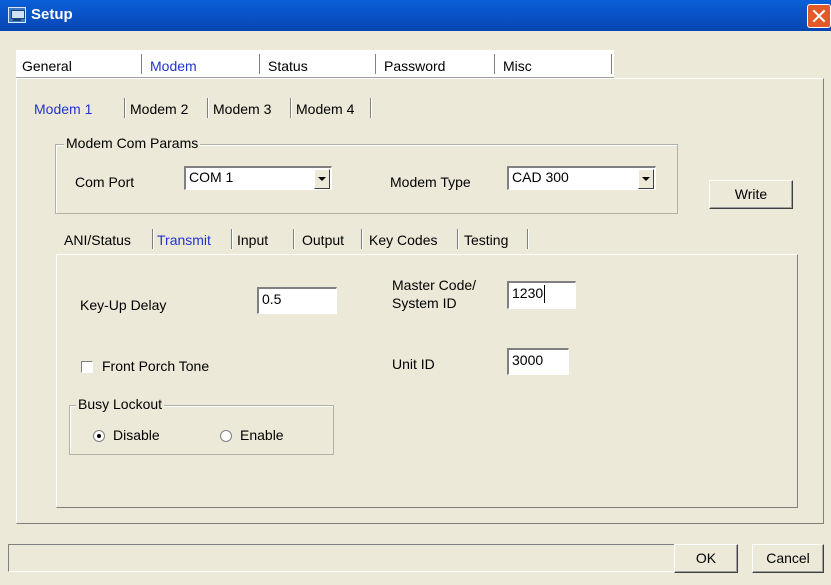  What do you see at coordinates (17, 15) in the screenshot?
I see `computer-icon` at bounding box center [17, 15].